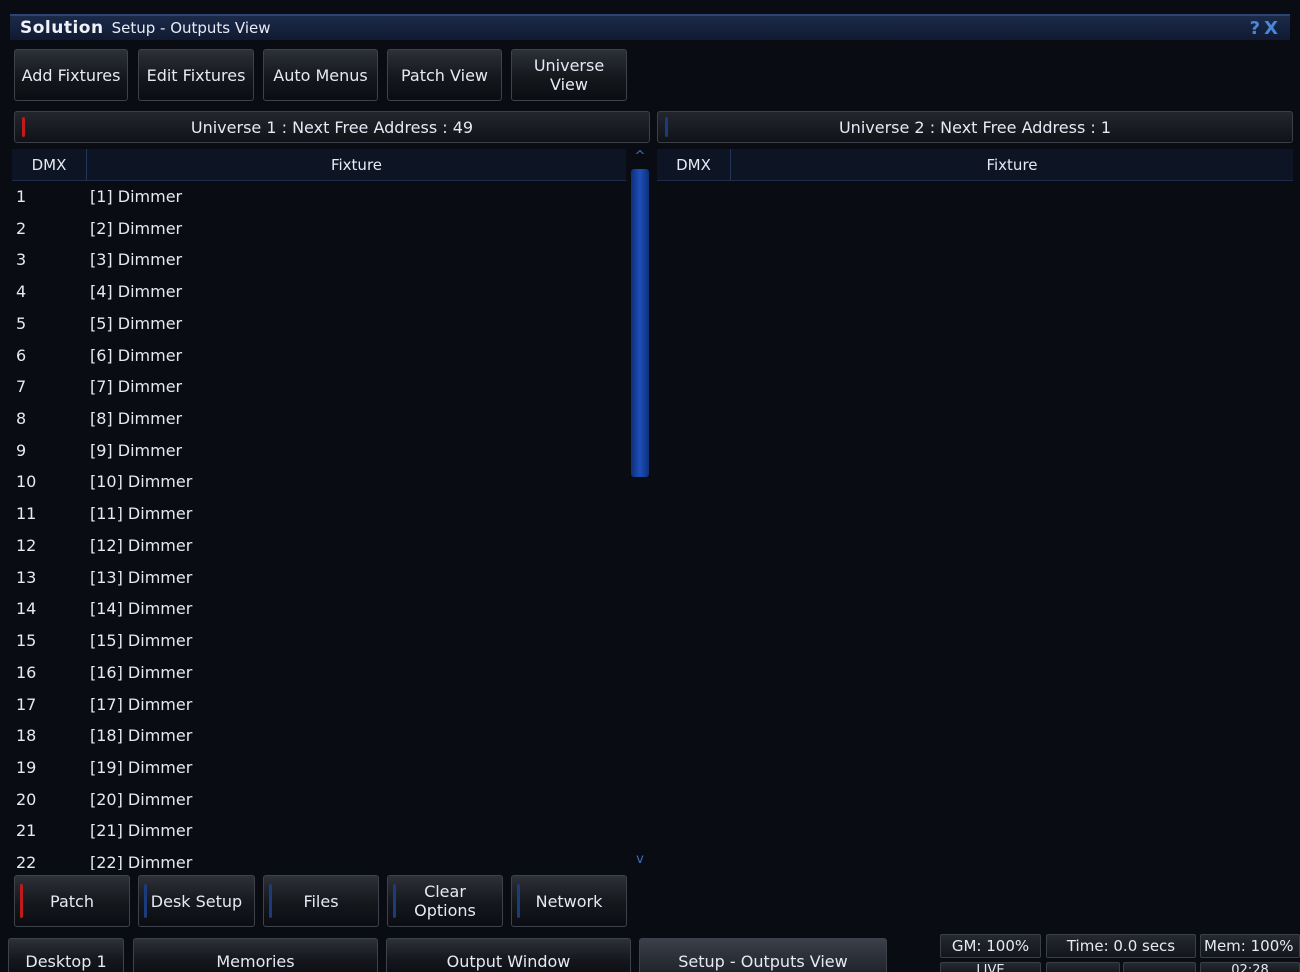 This screenshot has height=972, width=1300. I want to click on status-slot, so click(1159, 967).